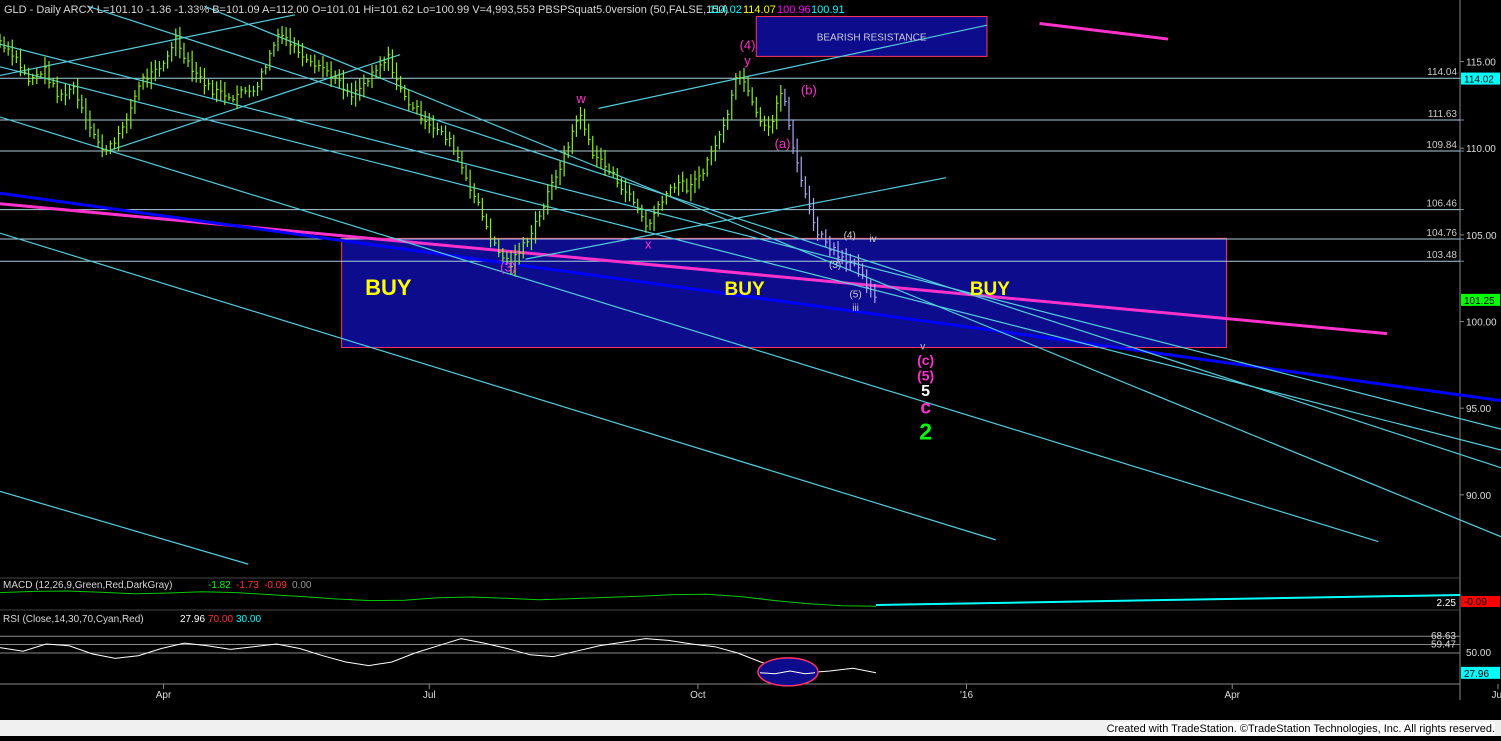 The image size is (1501, 741). I want to click on header-value-3: 100.96, so click(794, 10).